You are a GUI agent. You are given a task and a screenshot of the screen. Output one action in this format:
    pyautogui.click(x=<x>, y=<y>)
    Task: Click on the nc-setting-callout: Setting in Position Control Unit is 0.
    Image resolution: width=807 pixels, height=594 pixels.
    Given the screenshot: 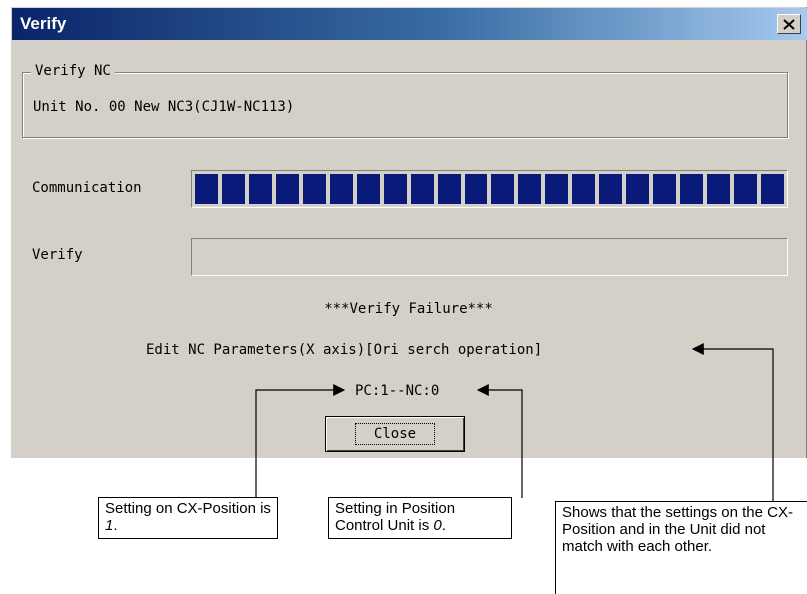 What is the action you would take?
    pyautogui.click(x=420, y=518)
    